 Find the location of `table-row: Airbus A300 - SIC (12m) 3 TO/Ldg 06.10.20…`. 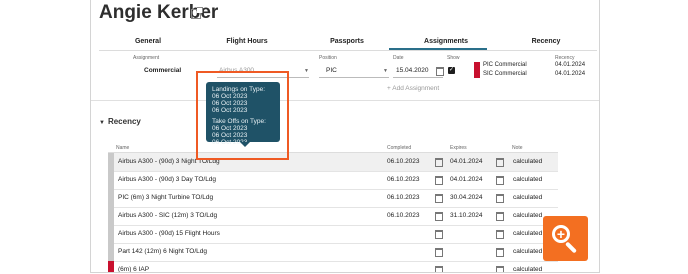

table-row: Airbus A300 - SIC (12m) 3 TO/Ldg 06.10.20… is located at coordinates (333, 216).